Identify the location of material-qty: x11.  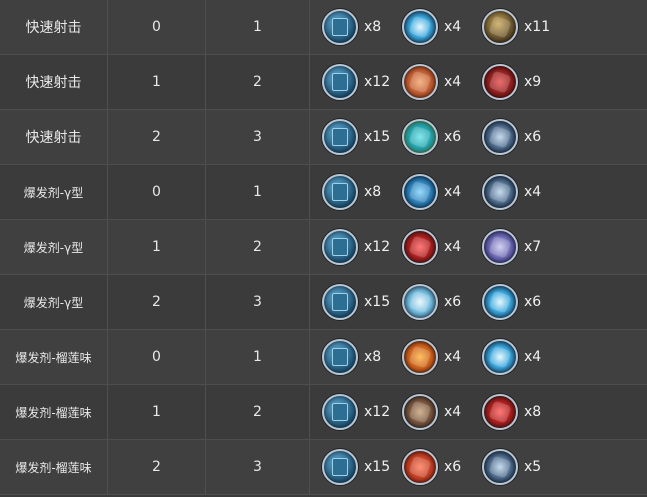
(537, 27).